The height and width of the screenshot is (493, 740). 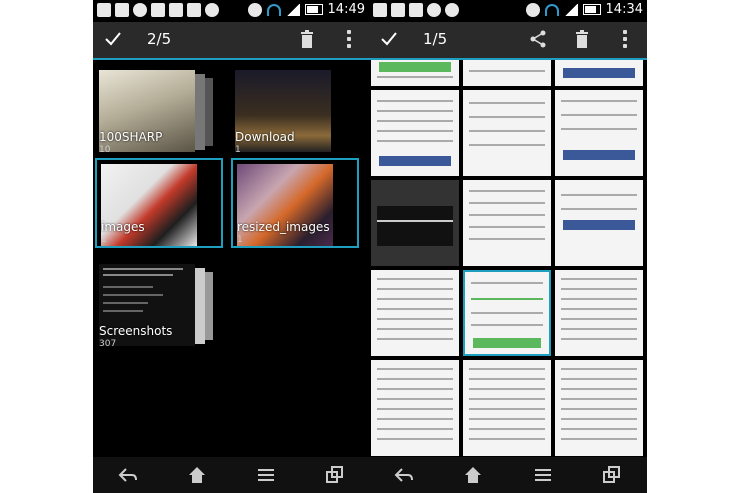 I want to click on album-resized-images: resized_images 1, so click(x=295, y=203).